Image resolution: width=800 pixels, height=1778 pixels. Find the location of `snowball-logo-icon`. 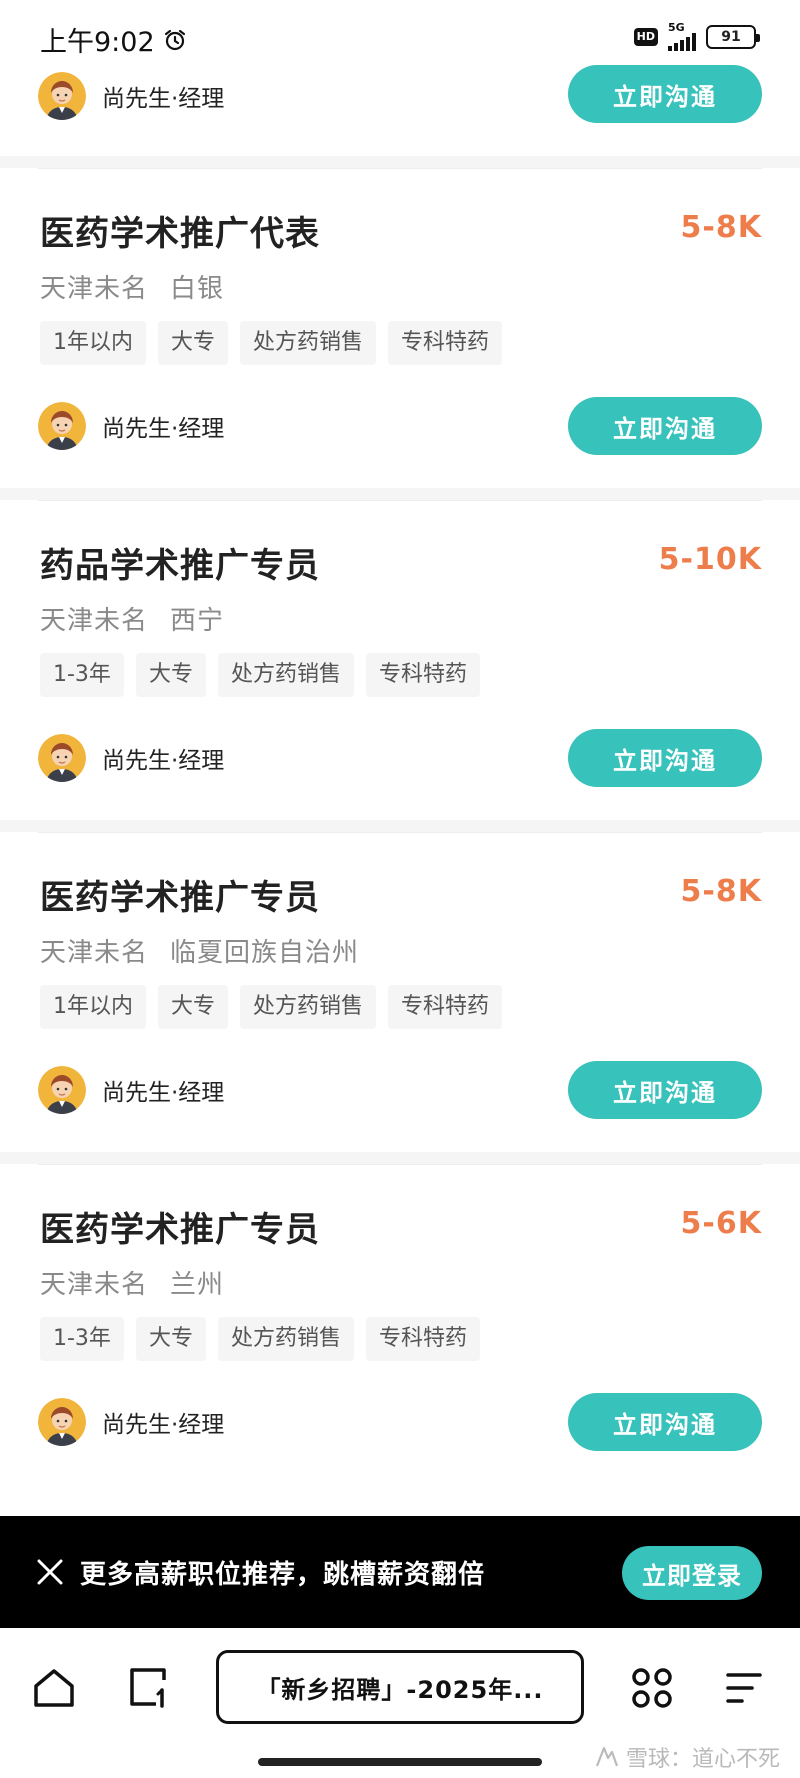

snowball-logo-icon is located at coordinates (607, 1756).